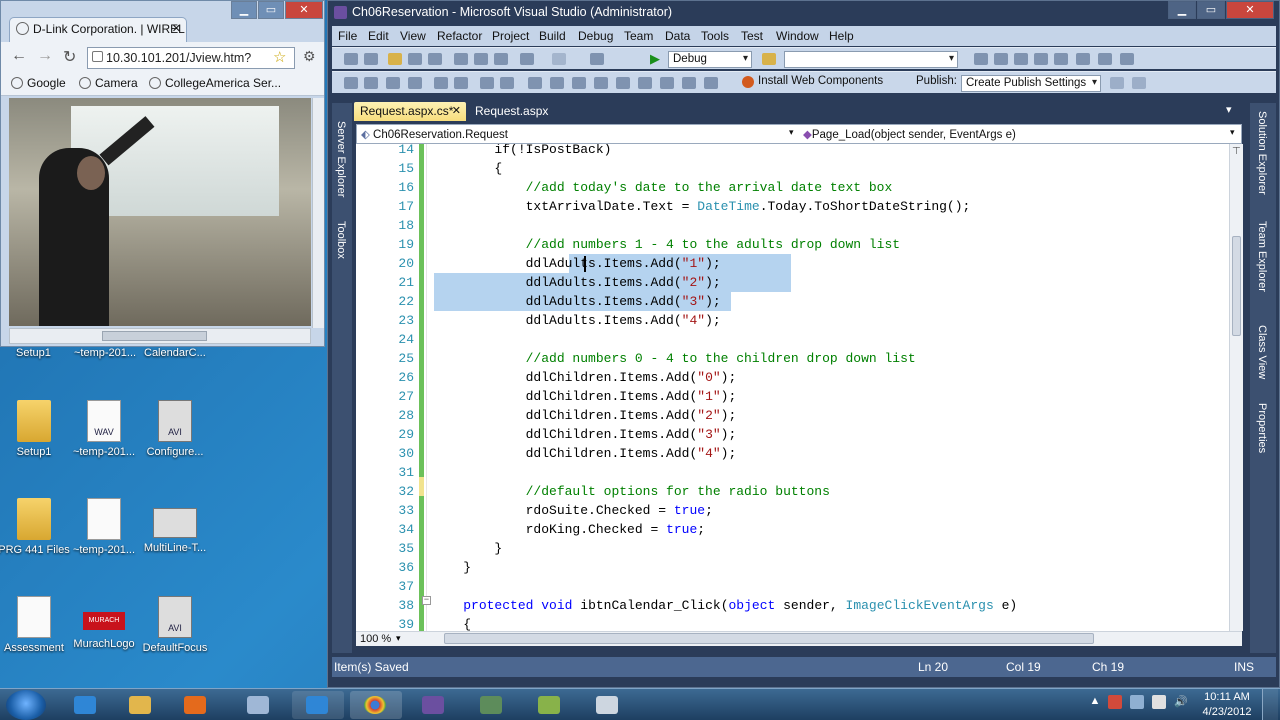 The width and height of the screenshot is (1280, 720). Describe the element at coordinates (601, 83) in the screenshot. I see `bookmark-clear-icon` at that location.